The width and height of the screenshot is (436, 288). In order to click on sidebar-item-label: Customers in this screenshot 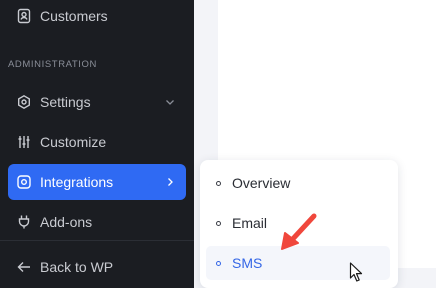, I will do `click(74, 16)`.